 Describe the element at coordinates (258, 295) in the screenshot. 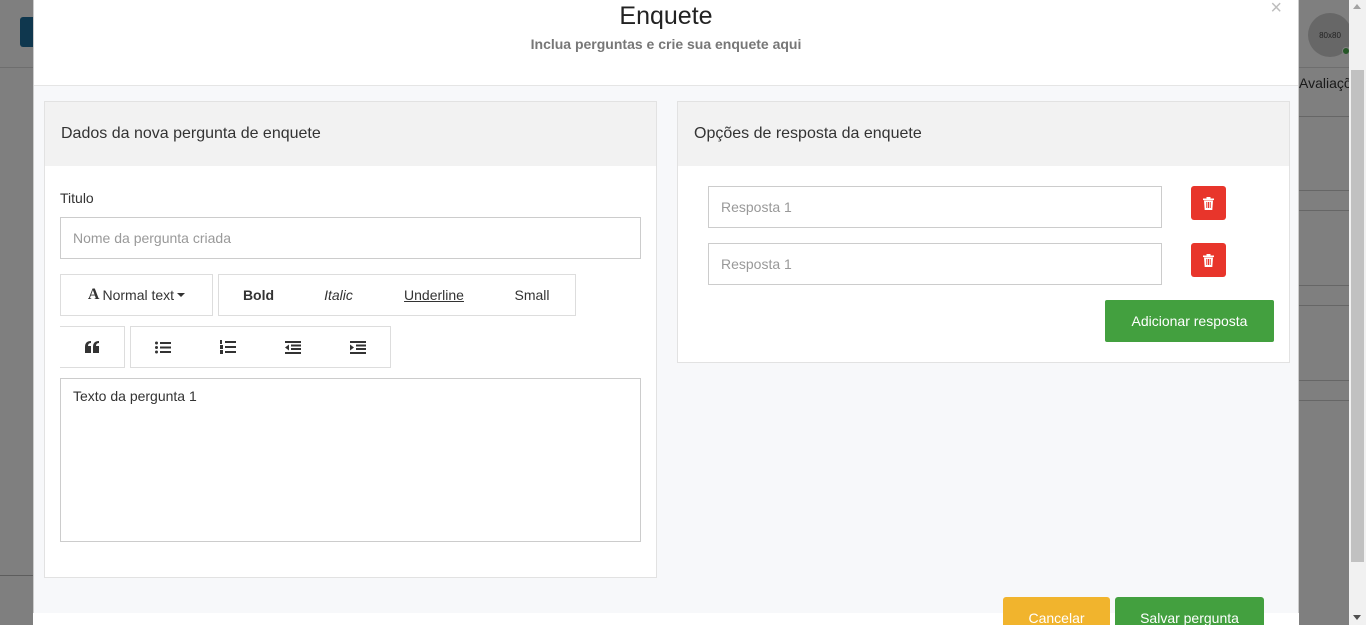

I see `bold-button: Bold` at that location.